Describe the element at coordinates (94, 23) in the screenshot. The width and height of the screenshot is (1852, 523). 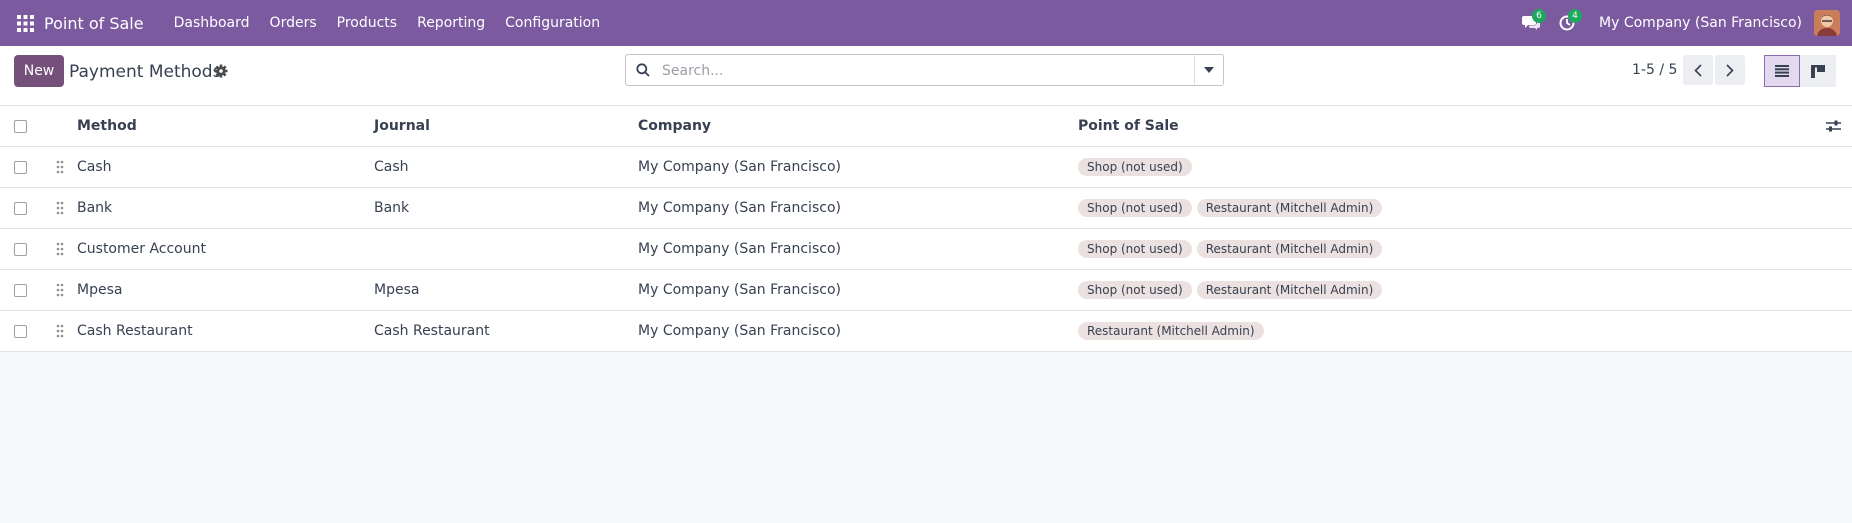
I see `app-name: Point of Sale` at that location.